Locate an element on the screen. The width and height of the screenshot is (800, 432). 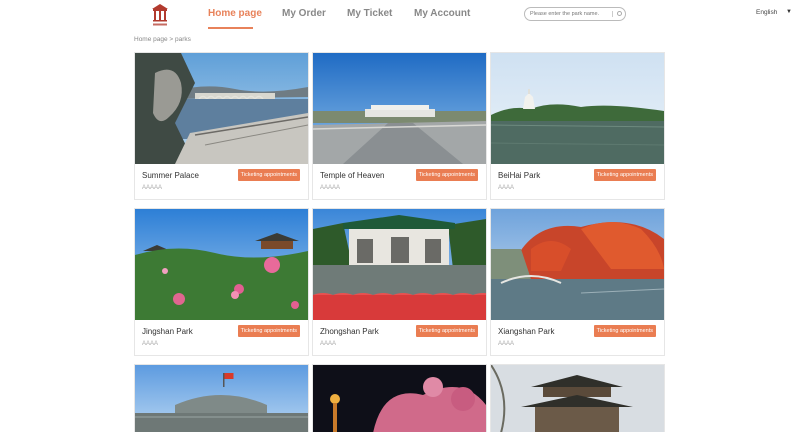
nav-my-ticket: My Ticket is located at coordinates (369, 13).